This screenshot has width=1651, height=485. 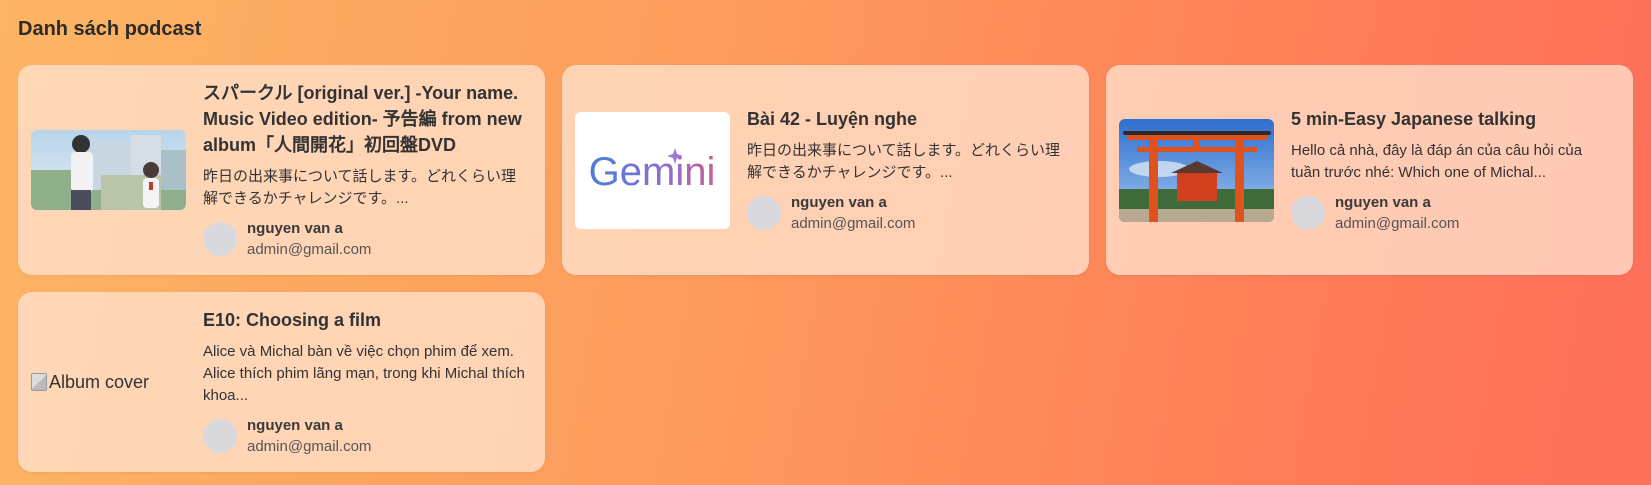 I want to click on image-alt-text: Album cover, so click(x=99, y=381).